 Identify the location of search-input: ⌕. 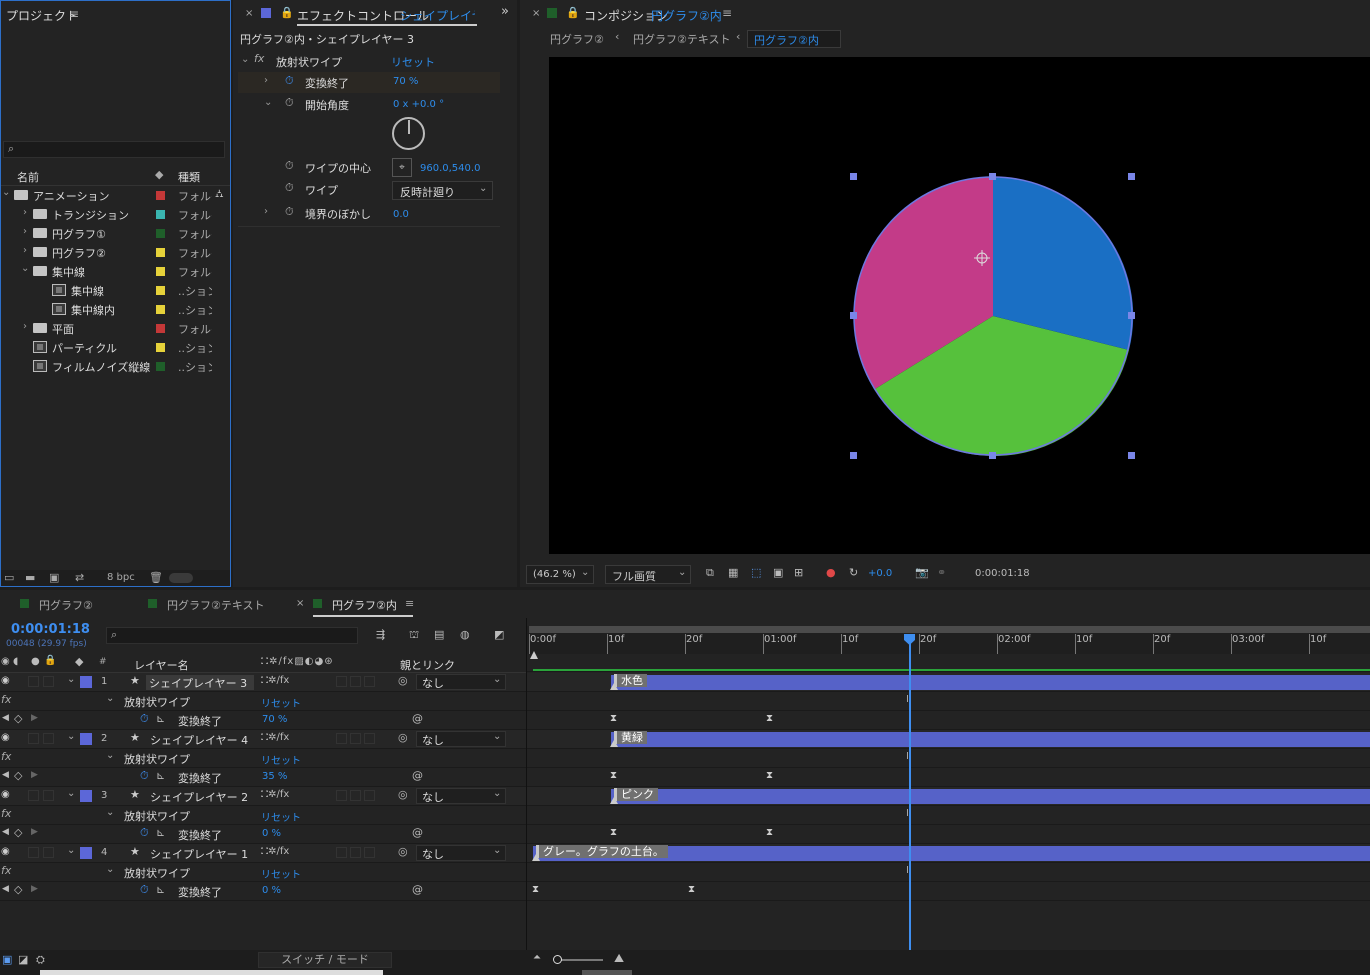
(114, 149).